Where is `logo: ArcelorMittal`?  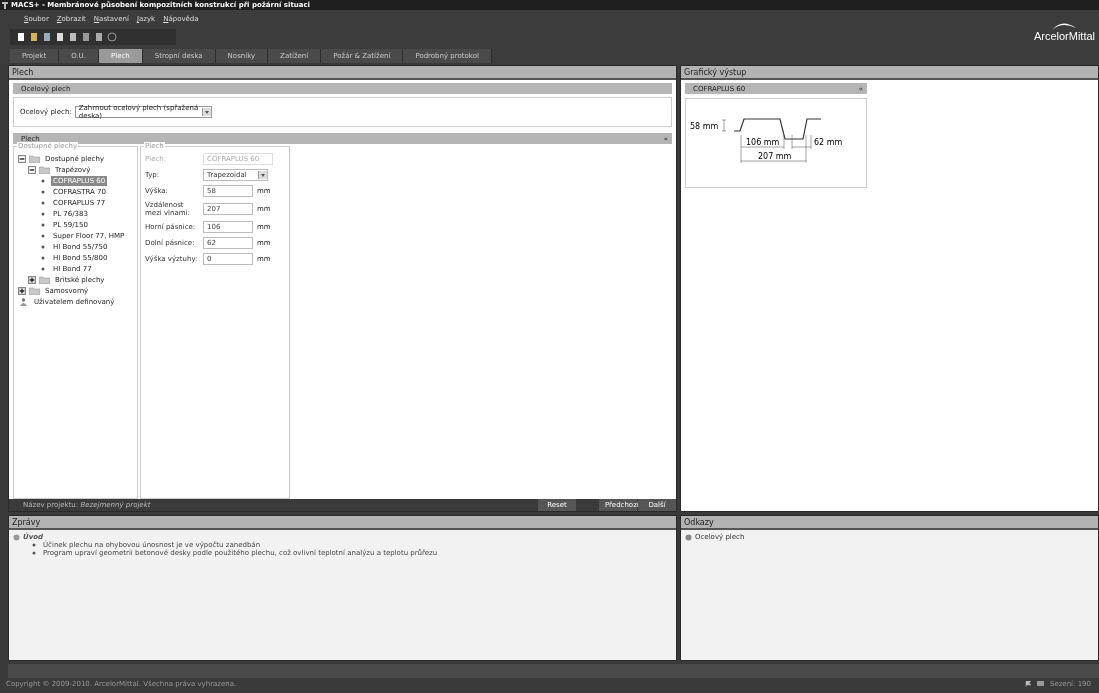 logo: ArcelorMittal is located at coordinates (1064, 36).